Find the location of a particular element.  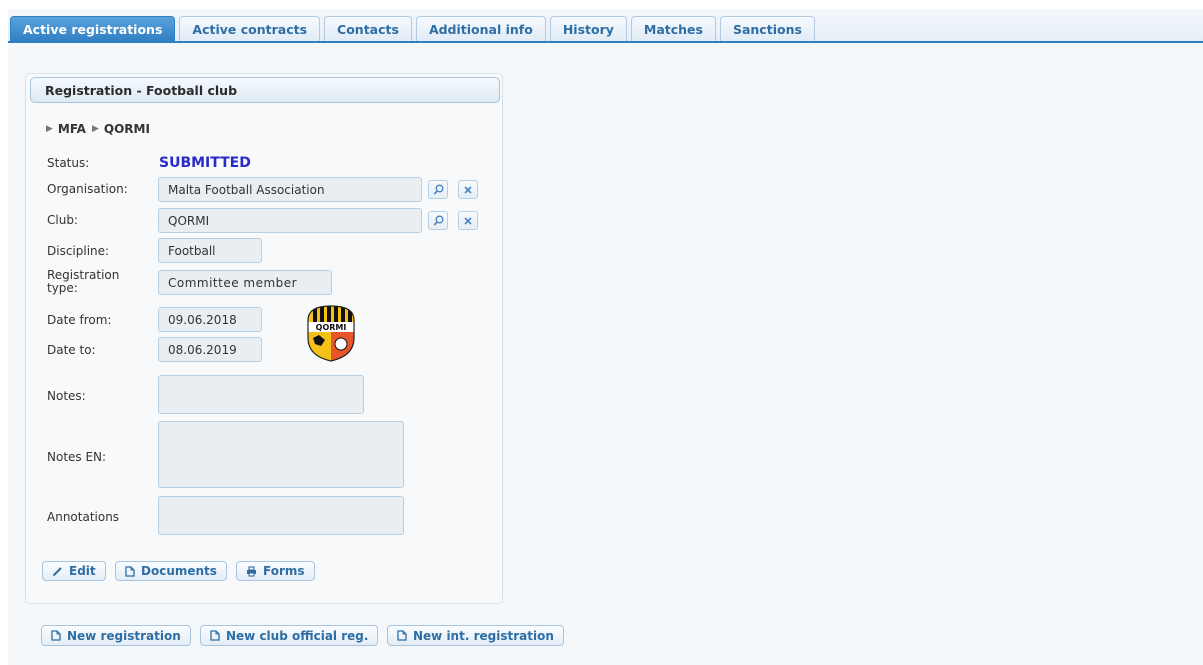

club-label: Club: is located at coordinates (62, 220).